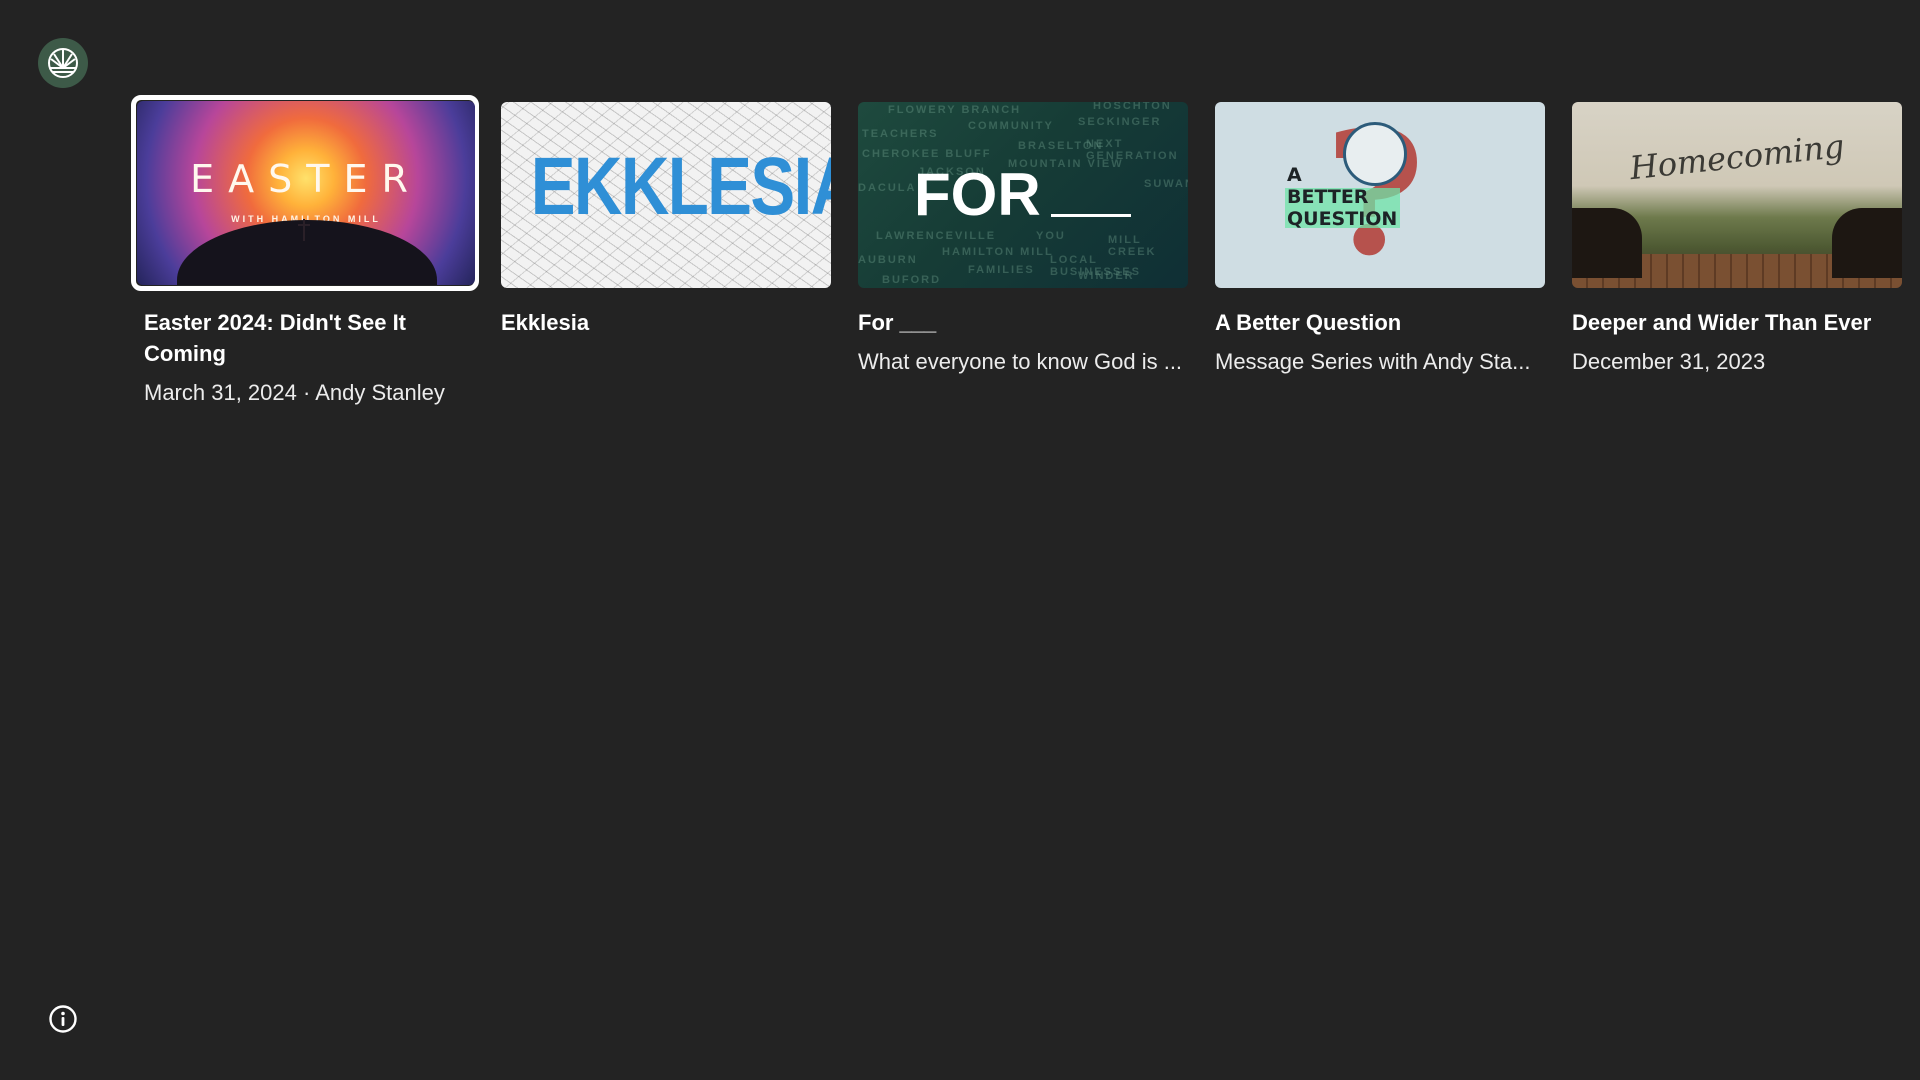 The height and width of the screenshot is (1080, 1920). I want to click on artwork-title-line: BETTER, so click(1328, 197).